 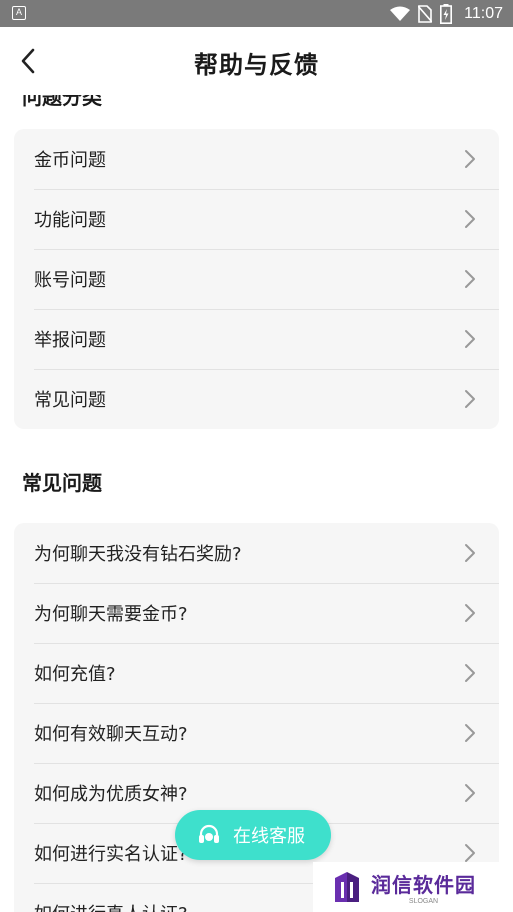 I want to click on watermark: 润信软件园 SLOGAN, so click(x=413, y=887).